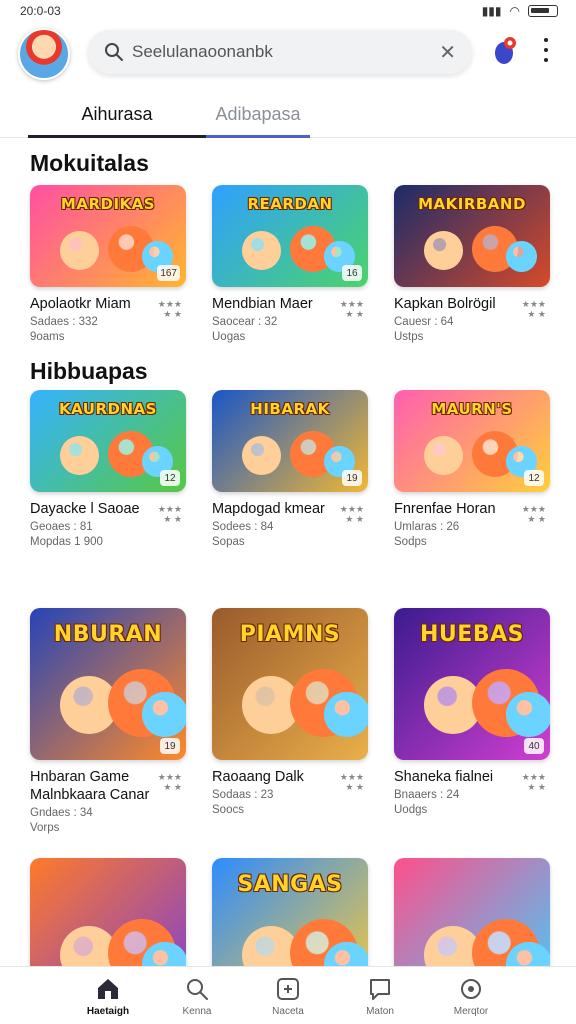 Image resolution: width=576 pixels, height=1024 pixels. What do you see at coordinates (108, 236) in the screenshot?
I see `game-thumbnail: MARDIKAS 167` at bounding box center [108, 236].